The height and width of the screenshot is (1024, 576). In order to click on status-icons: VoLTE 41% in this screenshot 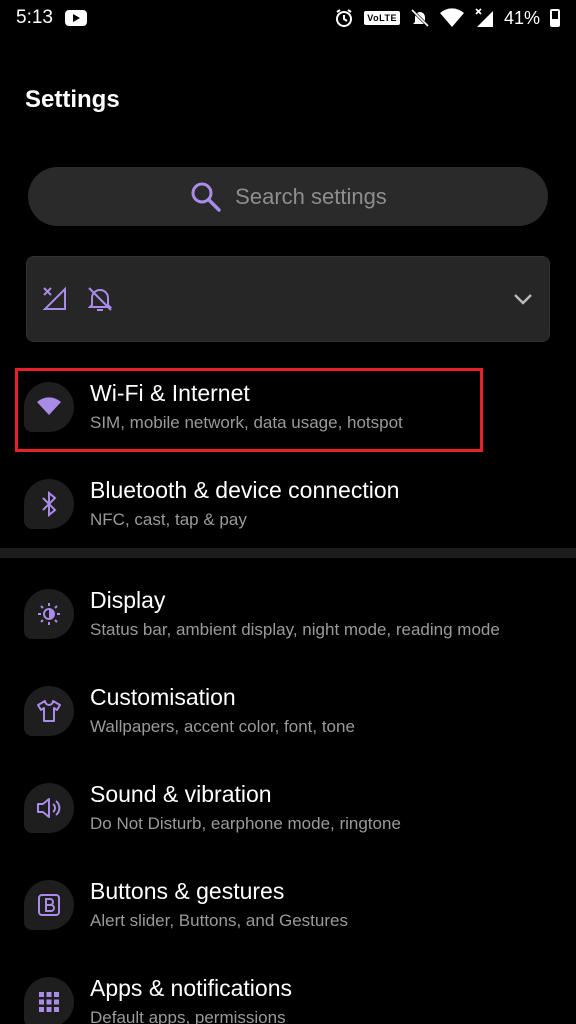, I will do `click(447, 18)`.